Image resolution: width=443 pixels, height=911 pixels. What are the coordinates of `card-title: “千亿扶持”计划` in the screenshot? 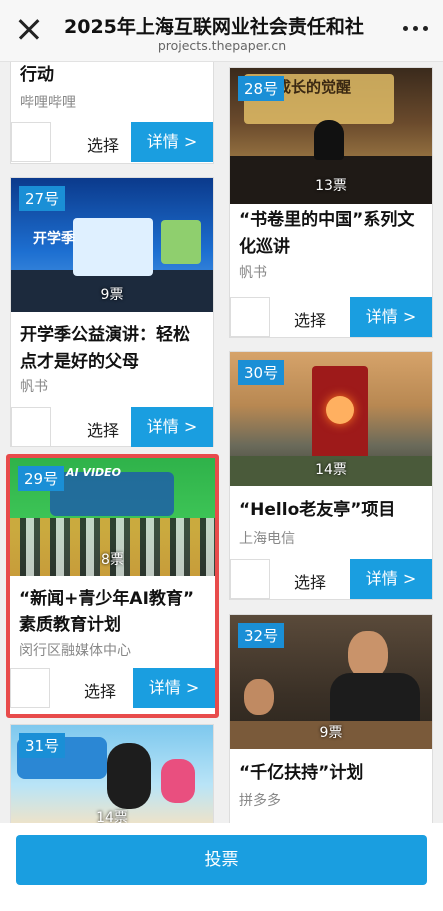 It's located at (301, 773).